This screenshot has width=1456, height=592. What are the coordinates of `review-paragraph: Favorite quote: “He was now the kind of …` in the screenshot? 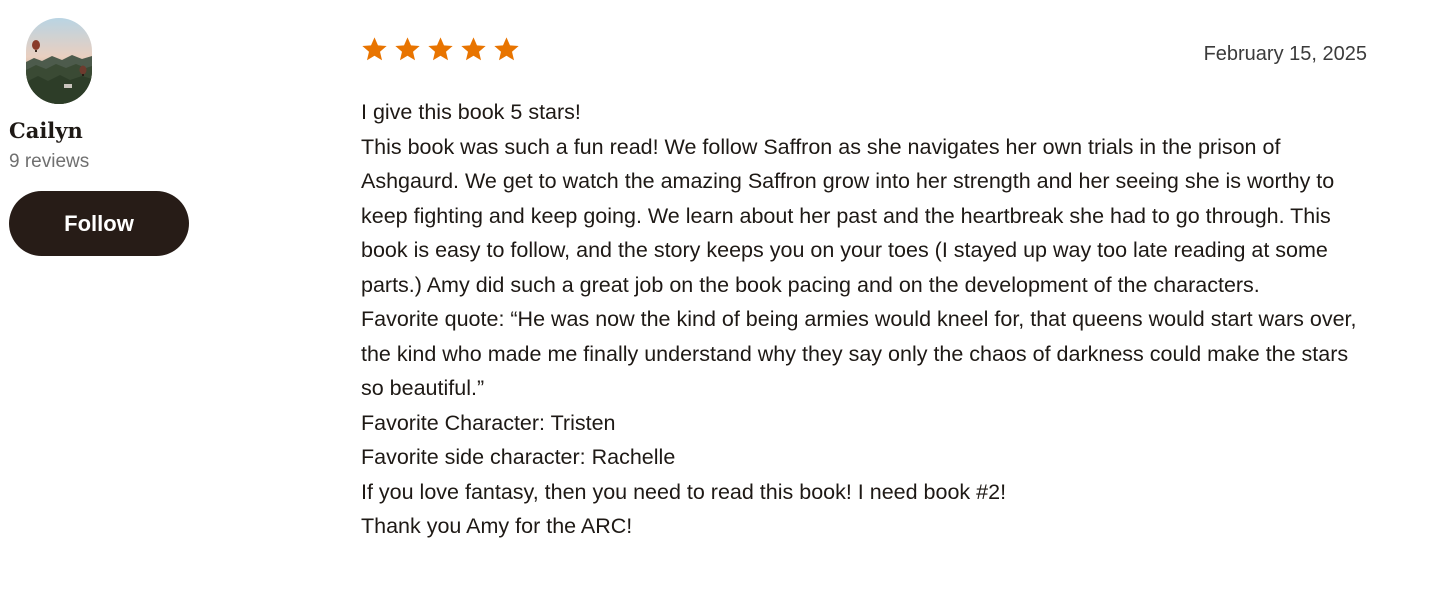 It's located at (859, 353).